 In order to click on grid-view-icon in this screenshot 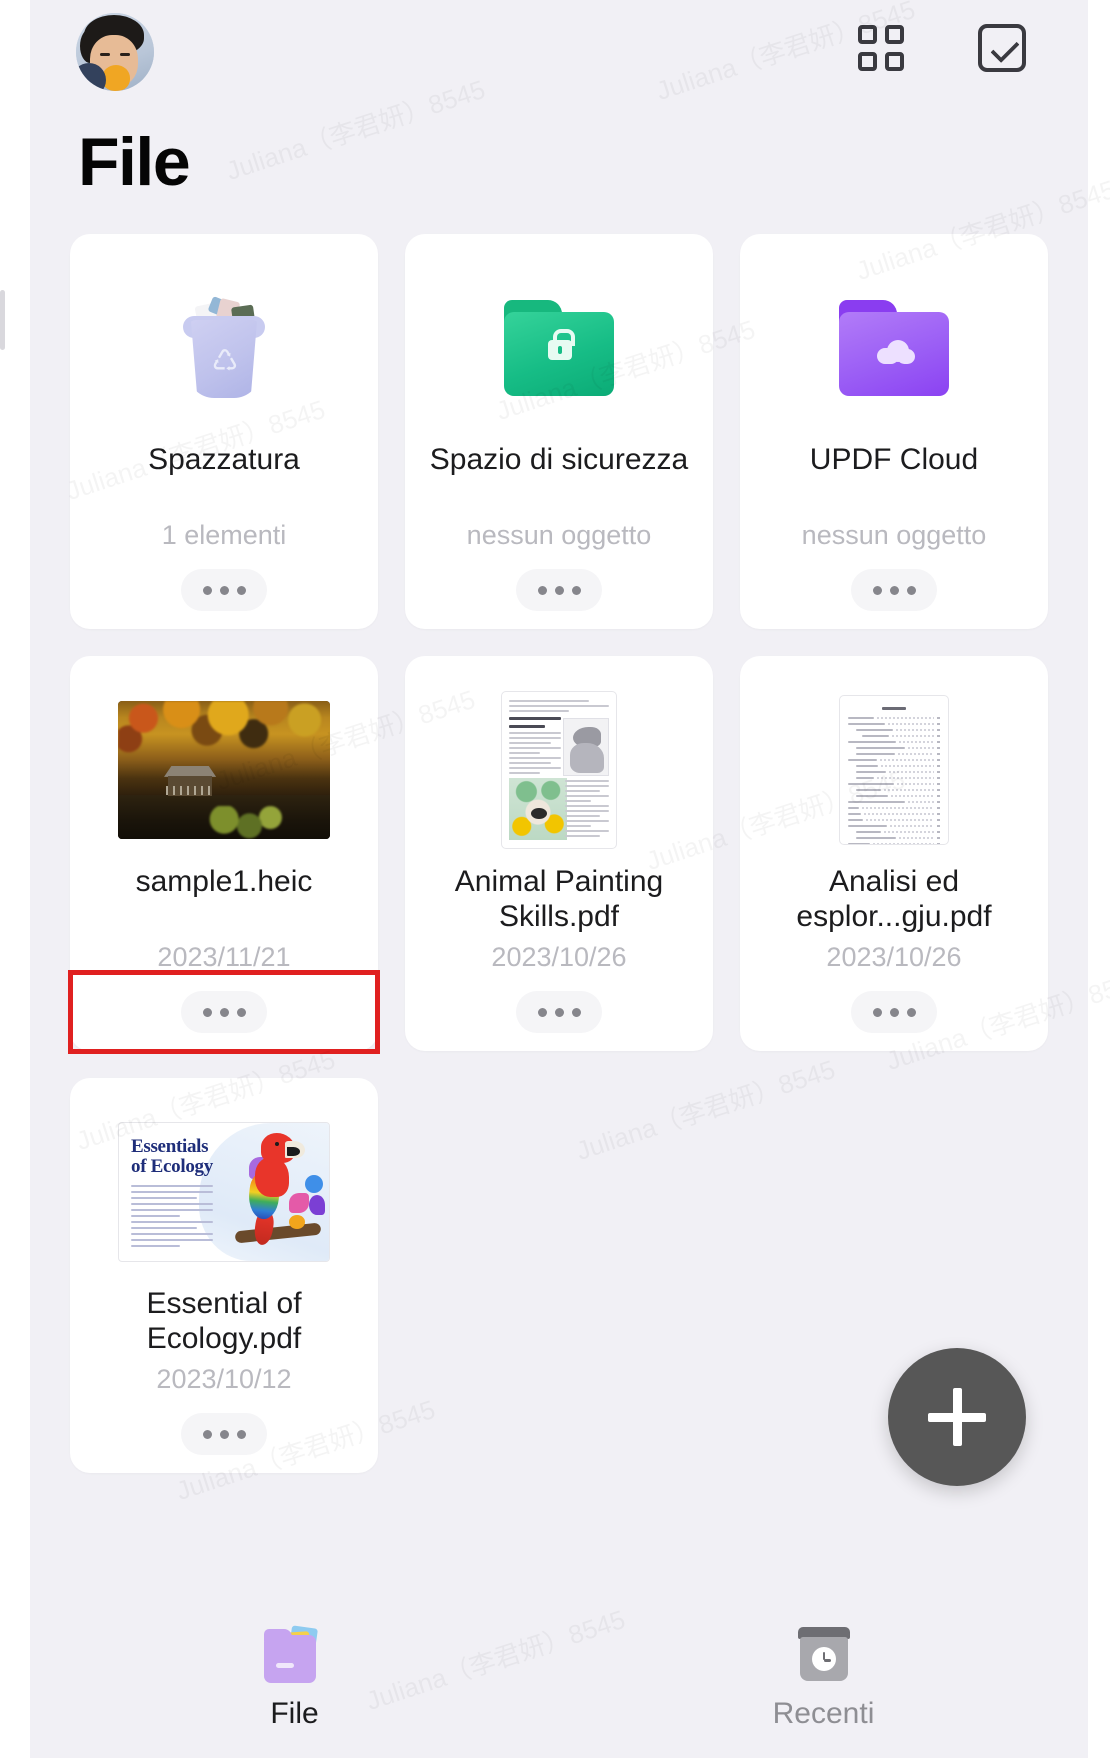, I will do `click(881, 48)`.